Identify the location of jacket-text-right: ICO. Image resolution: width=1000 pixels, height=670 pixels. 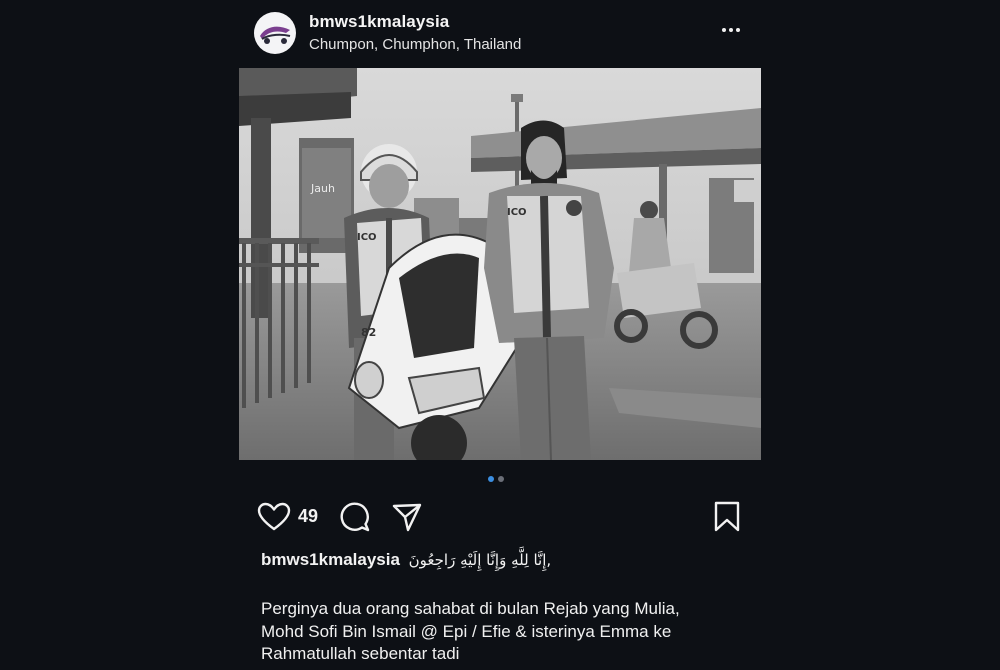
(517, 212).